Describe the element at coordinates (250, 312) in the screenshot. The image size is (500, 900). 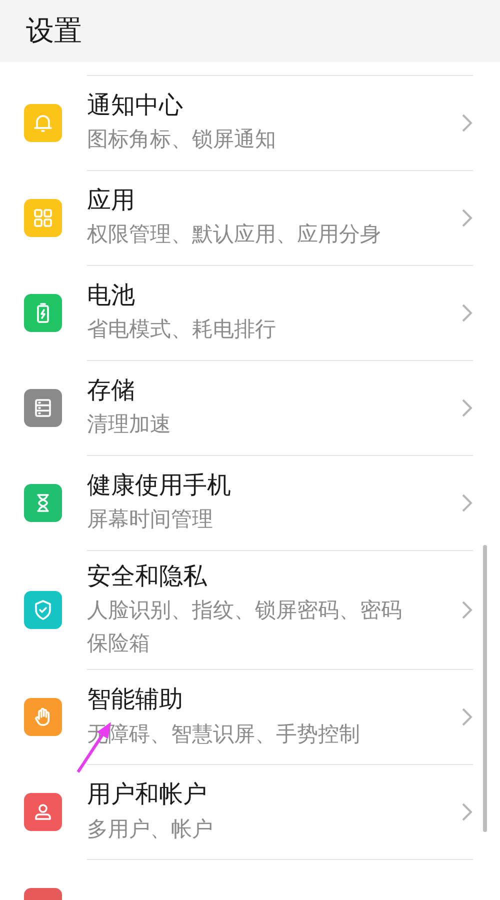
I see `settings-item: 电池 省电模式、耗电排行` at that location.